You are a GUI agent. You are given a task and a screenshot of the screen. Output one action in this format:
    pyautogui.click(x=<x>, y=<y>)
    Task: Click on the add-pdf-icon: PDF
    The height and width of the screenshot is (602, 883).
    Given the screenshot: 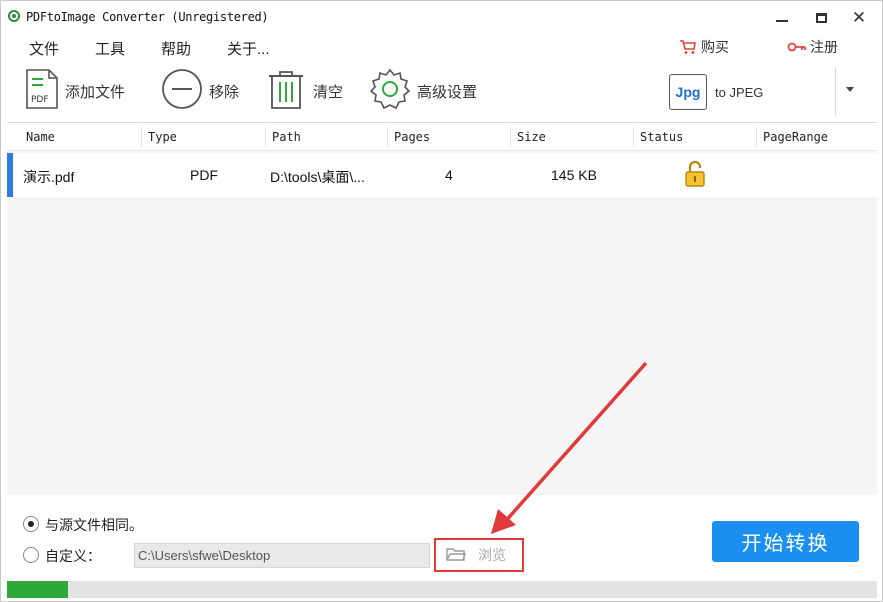 What is the action you would take?
    pyautogui.click(x=42, y=91)
    